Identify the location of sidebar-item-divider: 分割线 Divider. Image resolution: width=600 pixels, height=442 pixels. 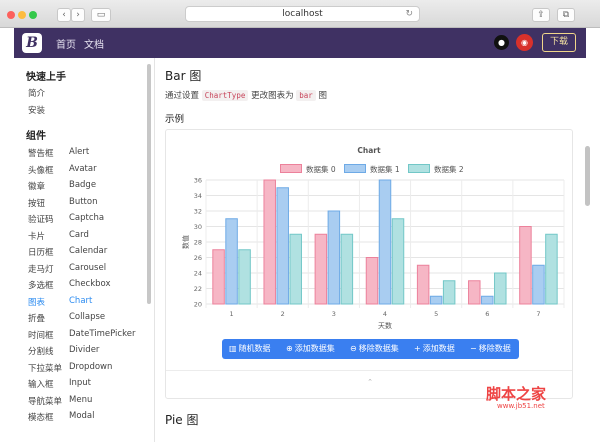
(88, 352).